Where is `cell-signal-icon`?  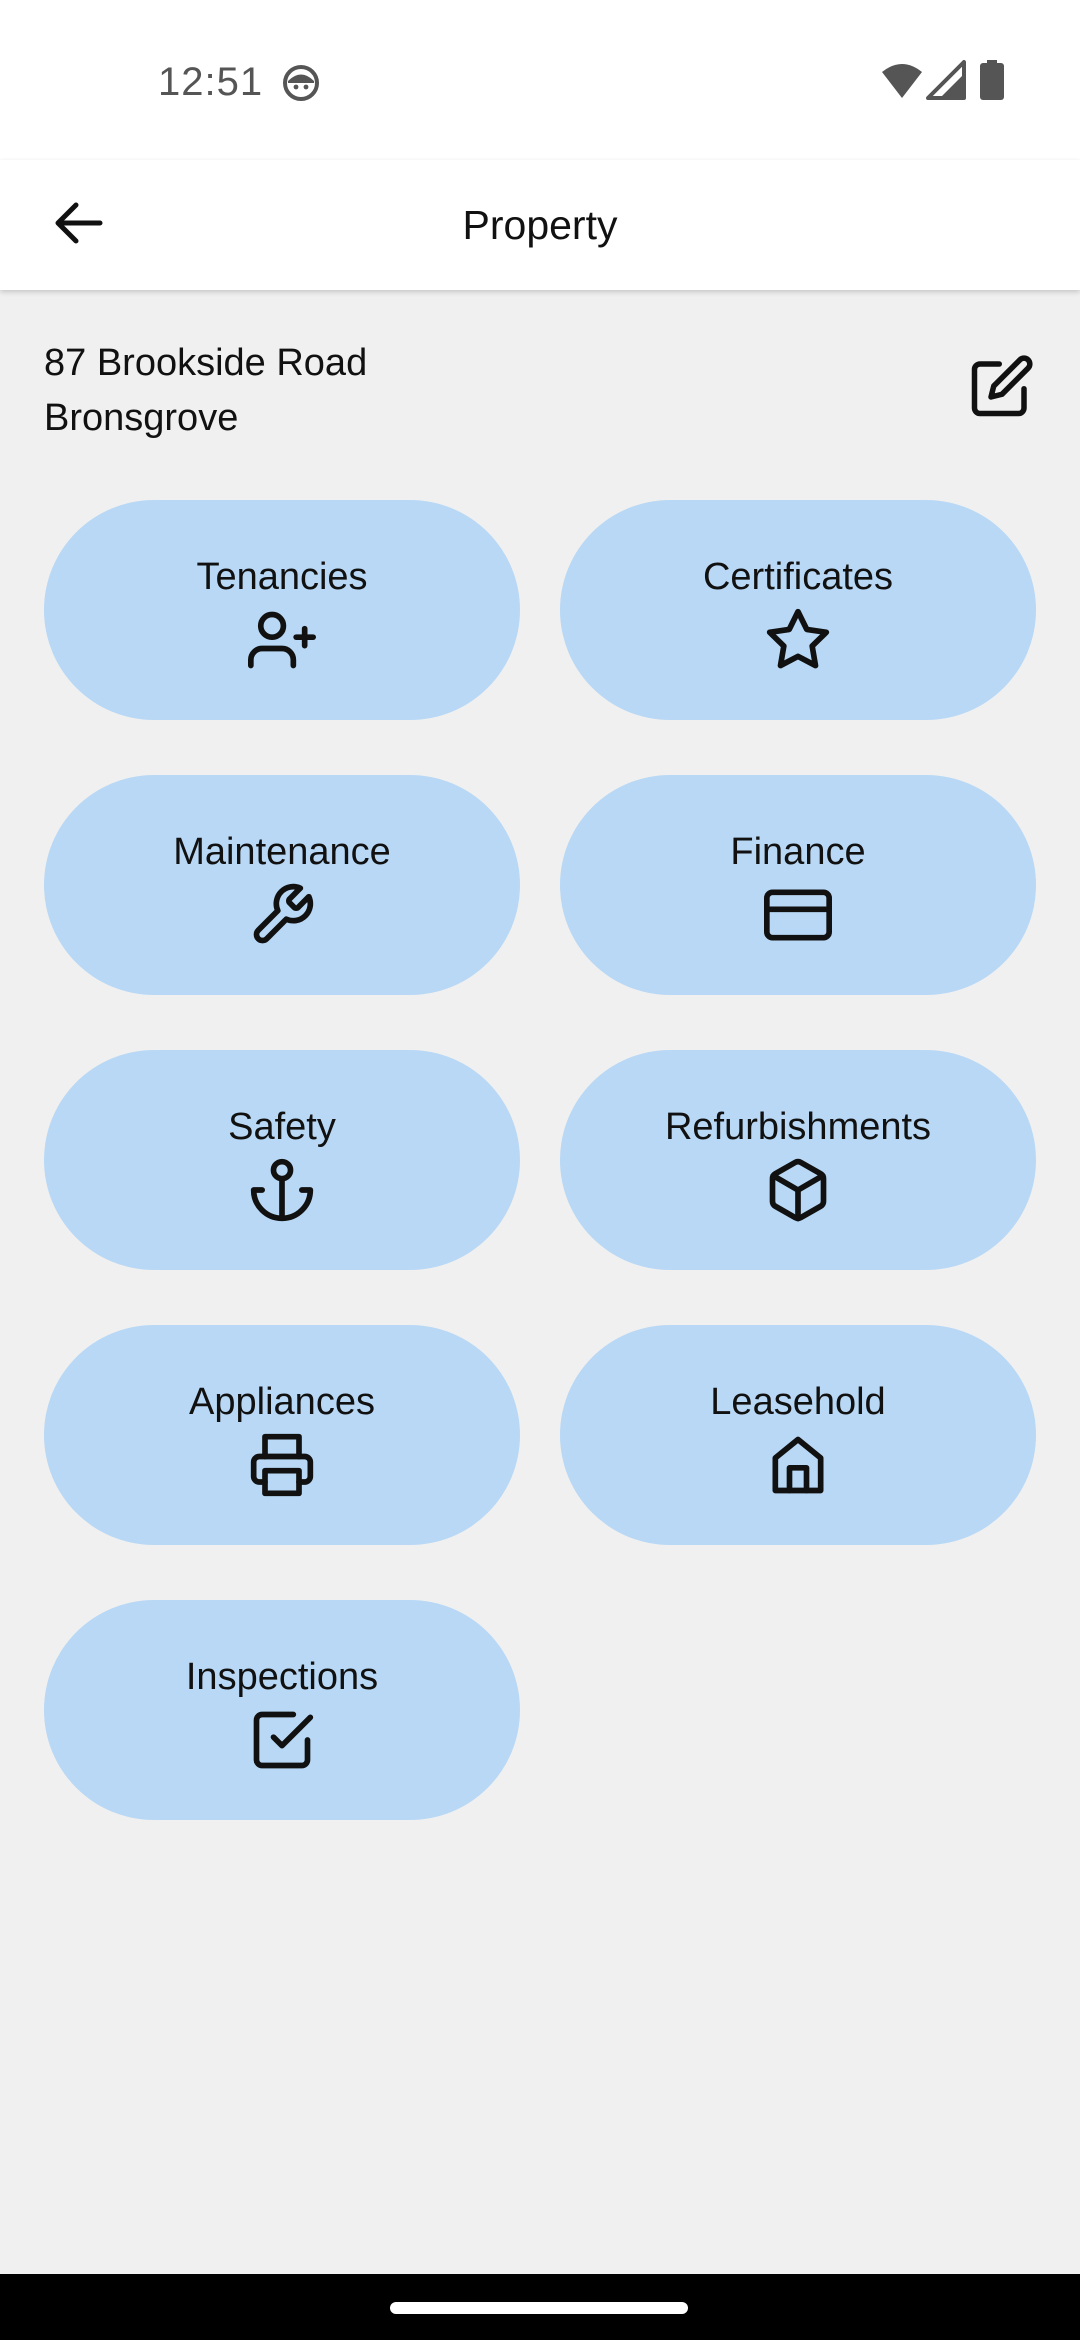 cell-signal-icon is located at coordinates (946, 80).